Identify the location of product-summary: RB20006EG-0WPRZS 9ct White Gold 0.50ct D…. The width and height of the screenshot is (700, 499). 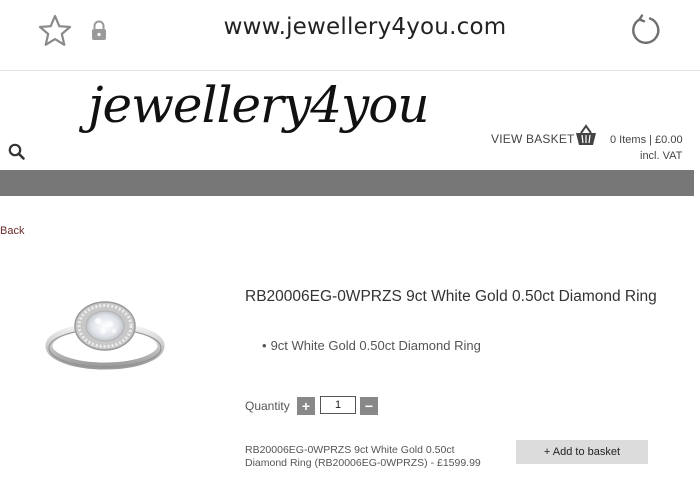
(363, 456).